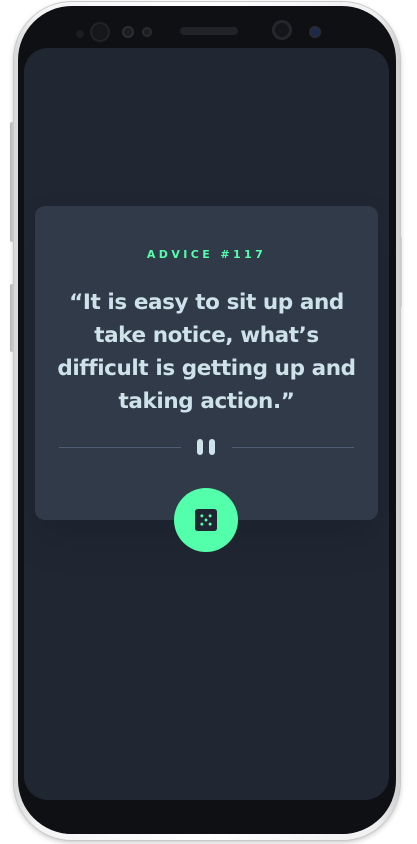 This screenshot has height=844, width=417. I want to click on front-camera-icon, so click(100, 32).